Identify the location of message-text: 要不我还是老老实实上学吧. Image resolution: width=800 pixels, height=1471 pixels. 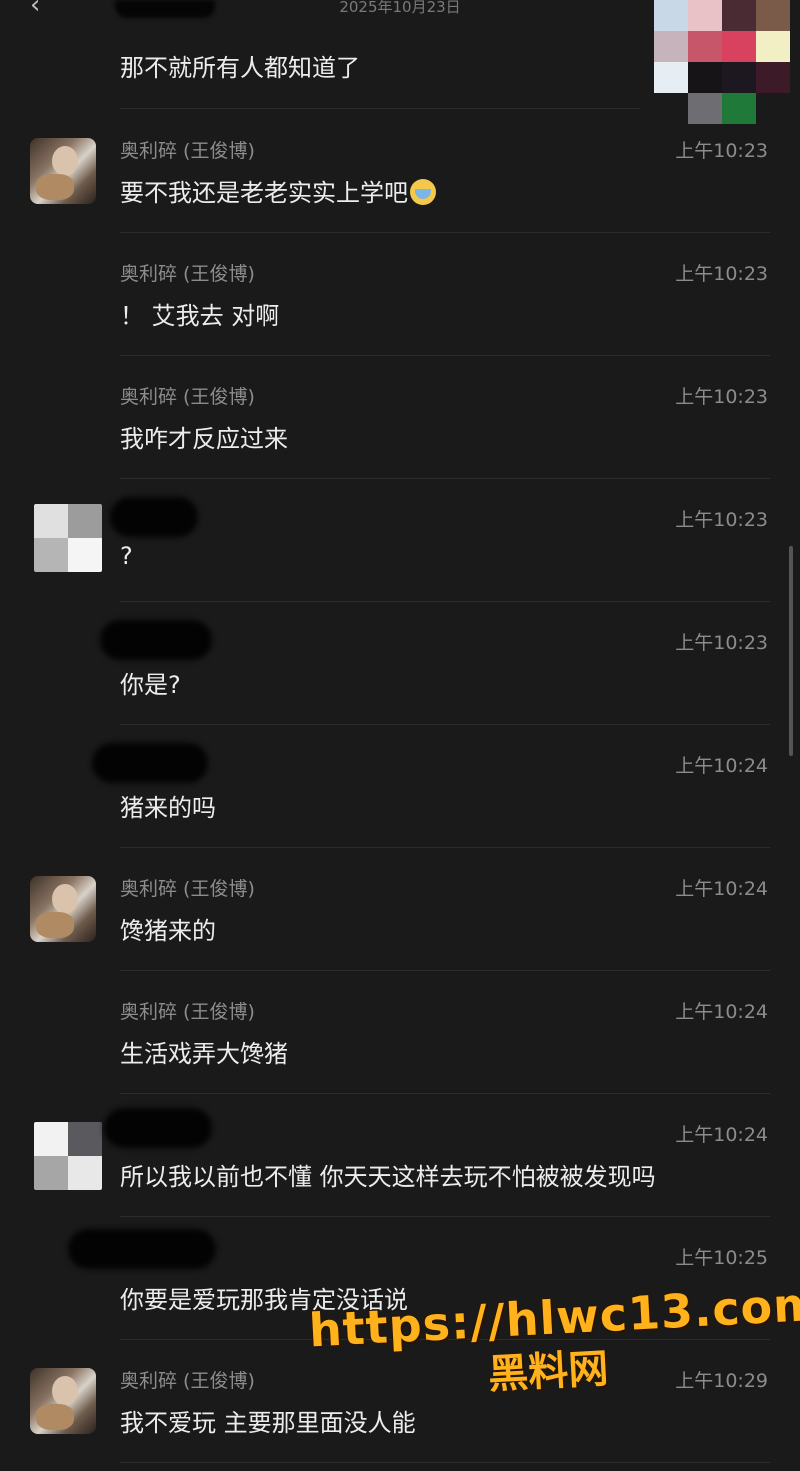
(278, 190).